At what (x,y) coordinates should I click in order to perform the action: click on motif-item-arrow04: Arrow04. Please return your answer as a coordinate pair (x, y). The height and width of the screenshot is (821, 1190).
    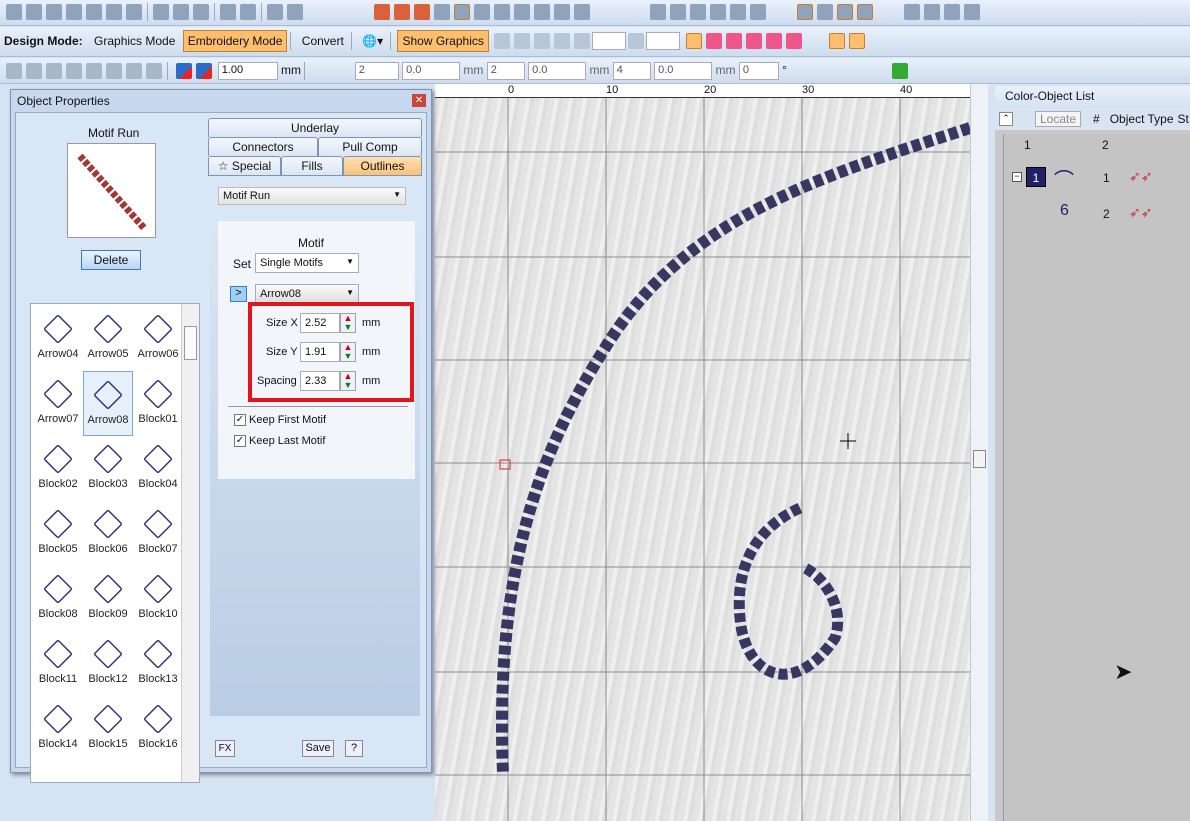
    Looking at the image, I should click on (58, 338).